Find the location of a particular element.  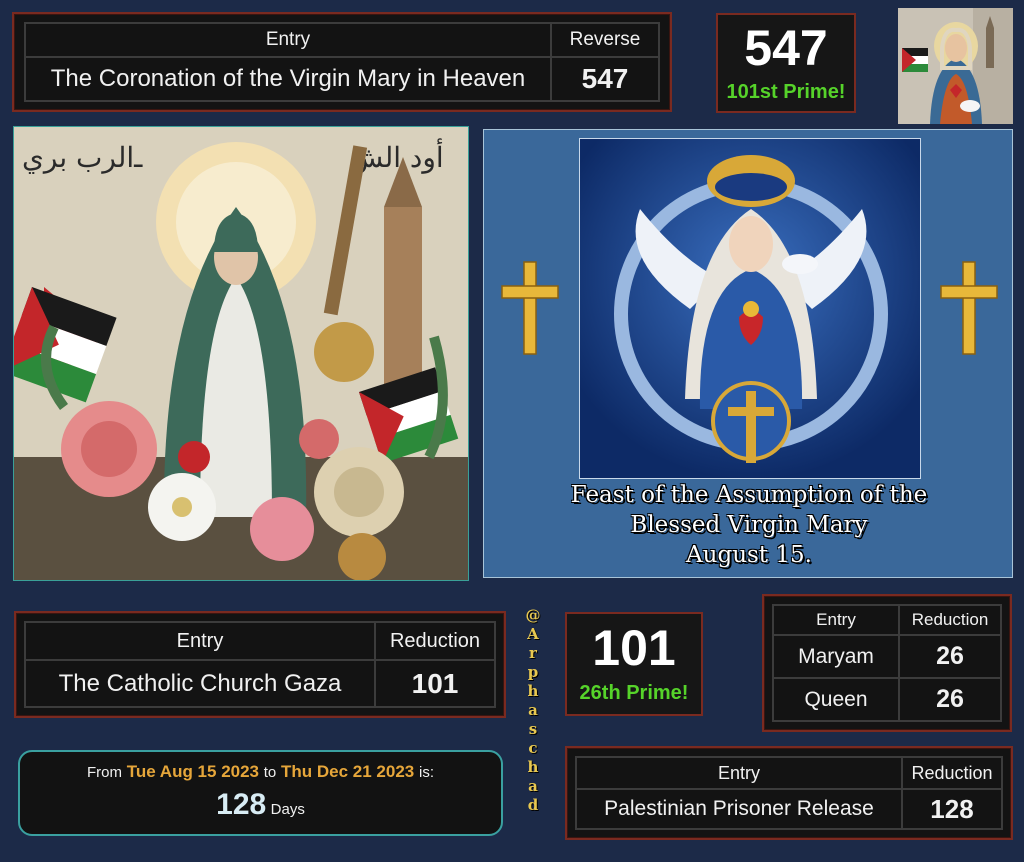

entry-word: Queen is located at coordinates (836, 699).